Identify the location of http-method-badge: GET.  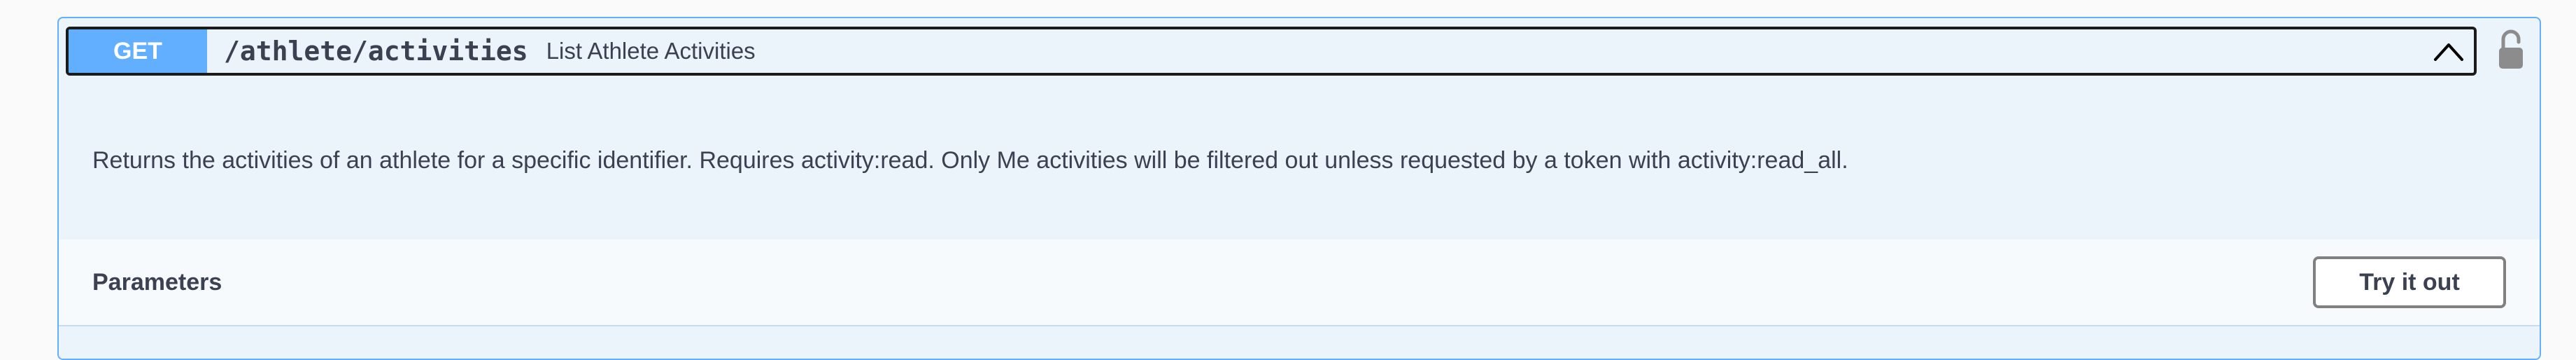
(138, 51).